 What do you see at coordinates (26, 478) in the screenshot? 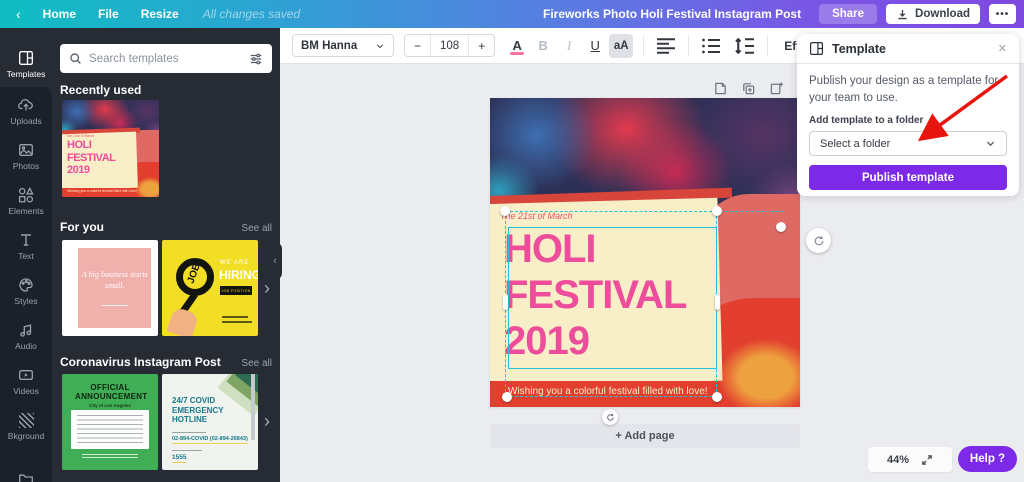
I see `folder-icon` at bounding box center [26, 478].